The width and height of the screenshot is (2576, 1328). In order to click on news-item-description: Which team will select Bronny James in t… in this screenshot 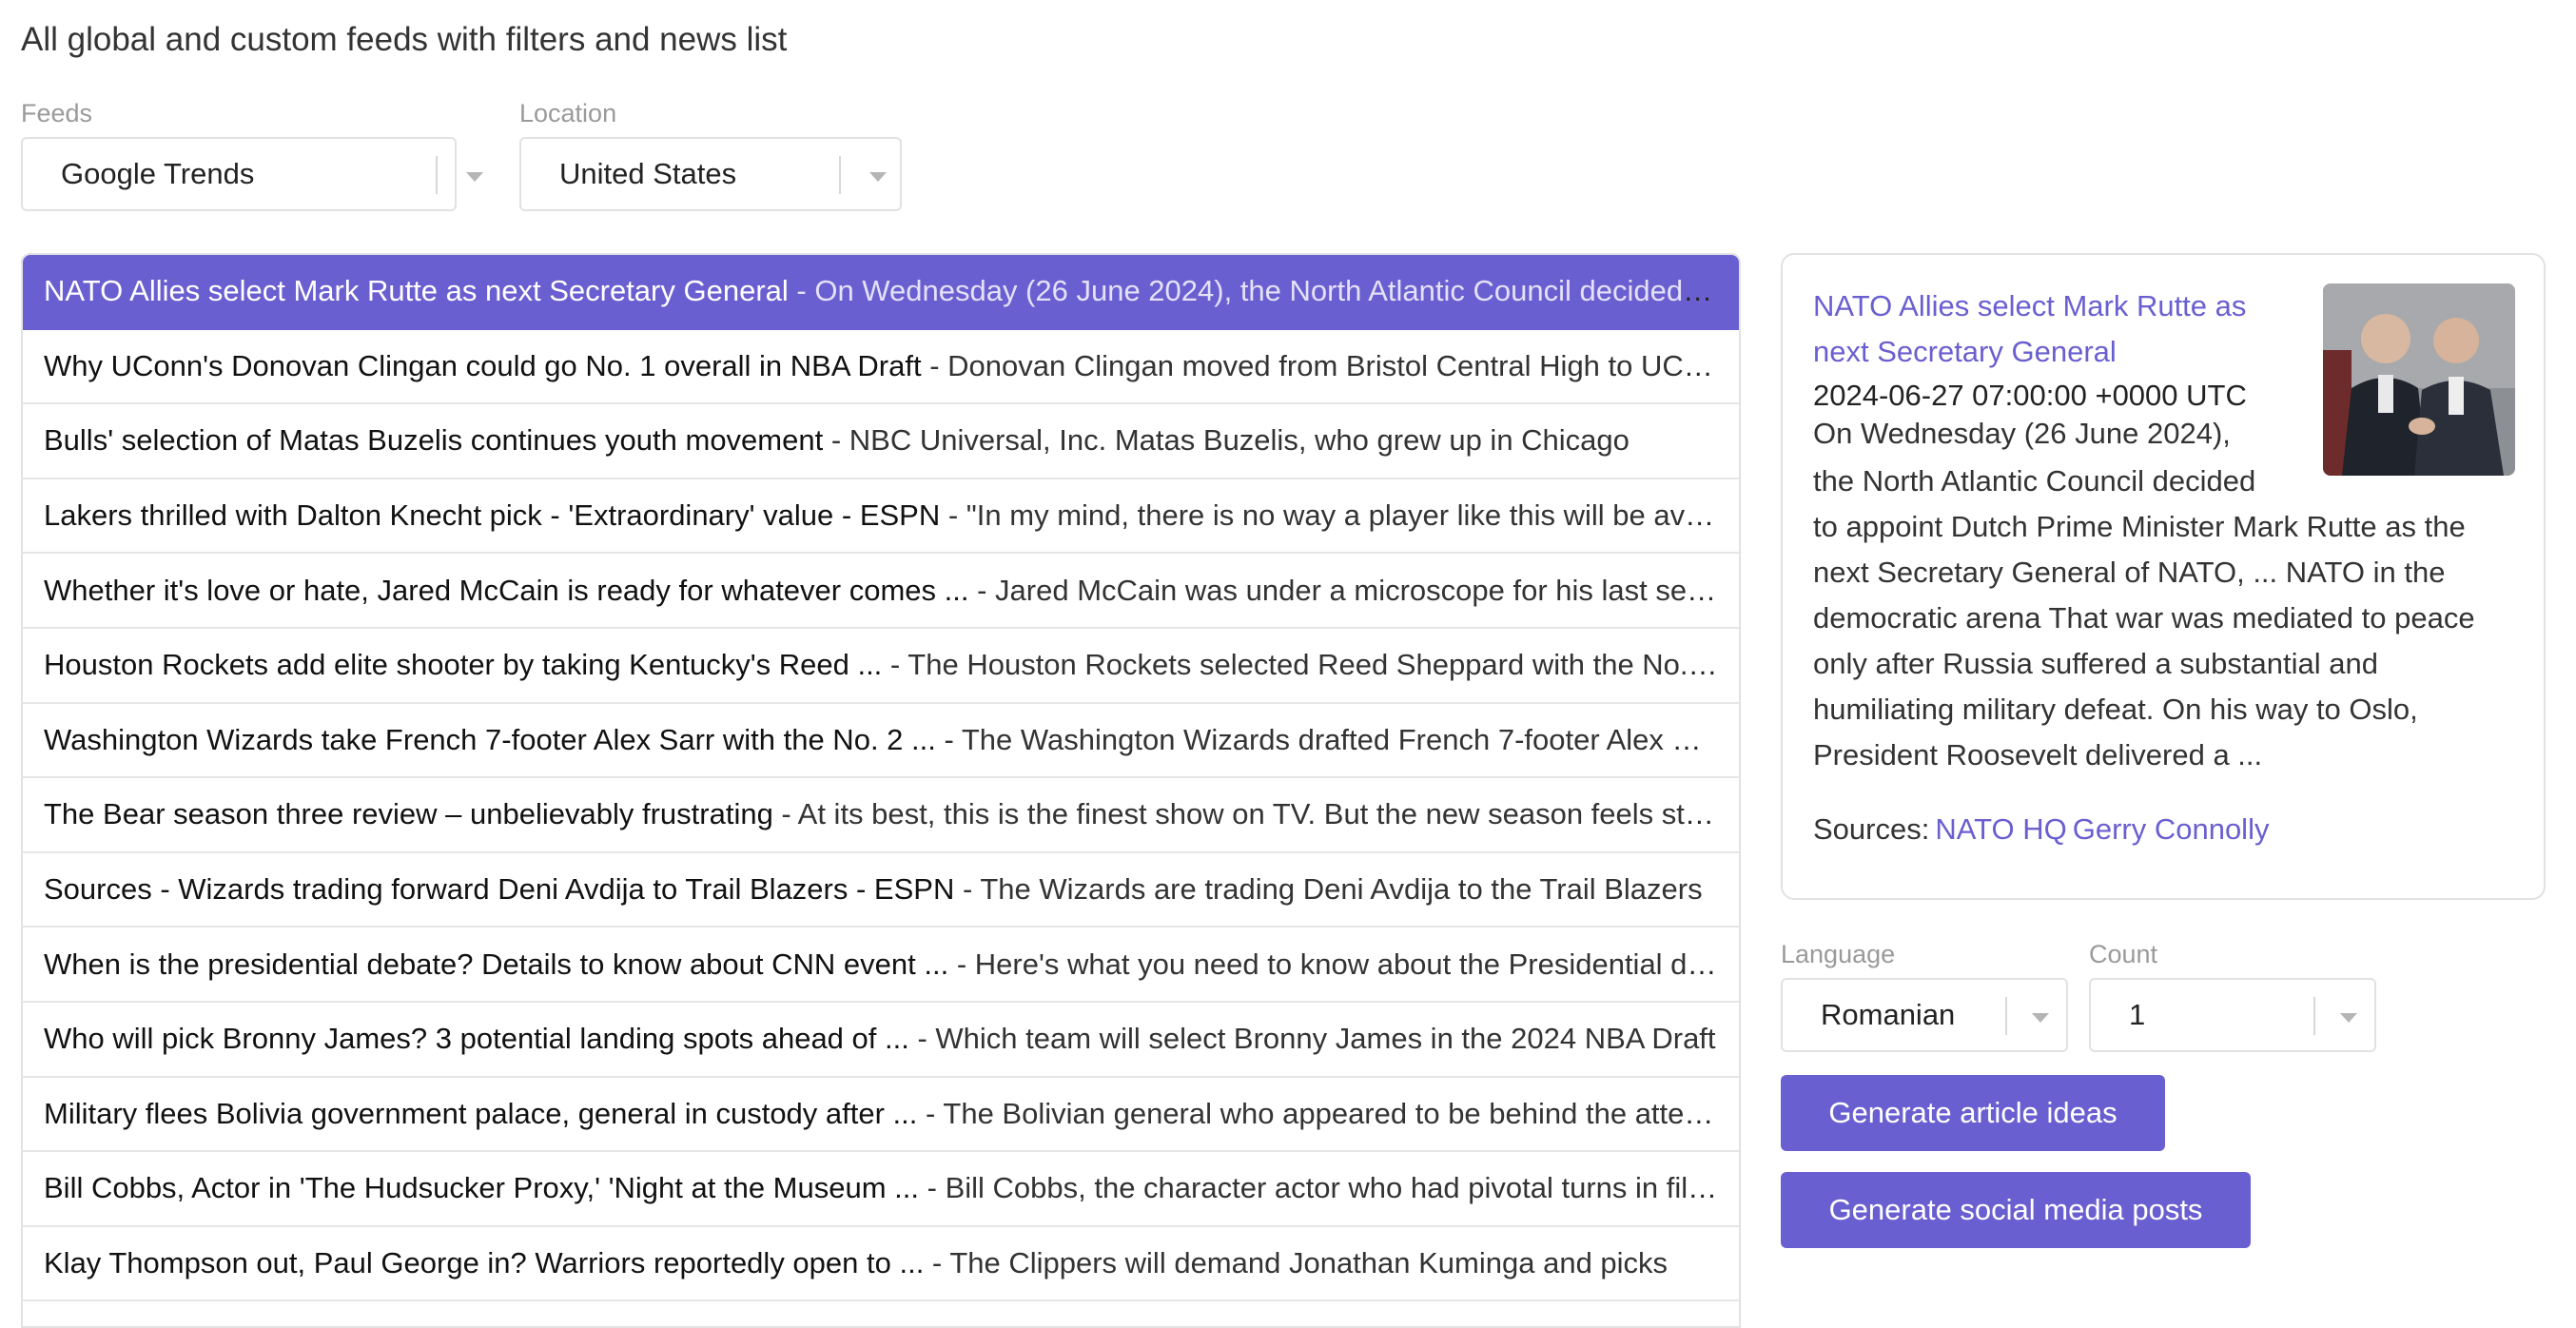, I will do `click(1325, 1039)`.